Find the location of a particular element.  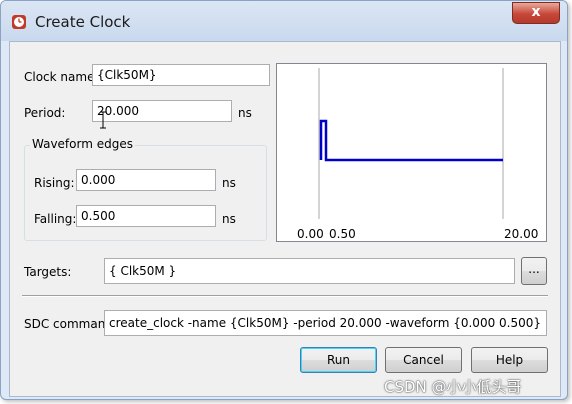

falling-unit: ns is located at coordinates (229, 219).